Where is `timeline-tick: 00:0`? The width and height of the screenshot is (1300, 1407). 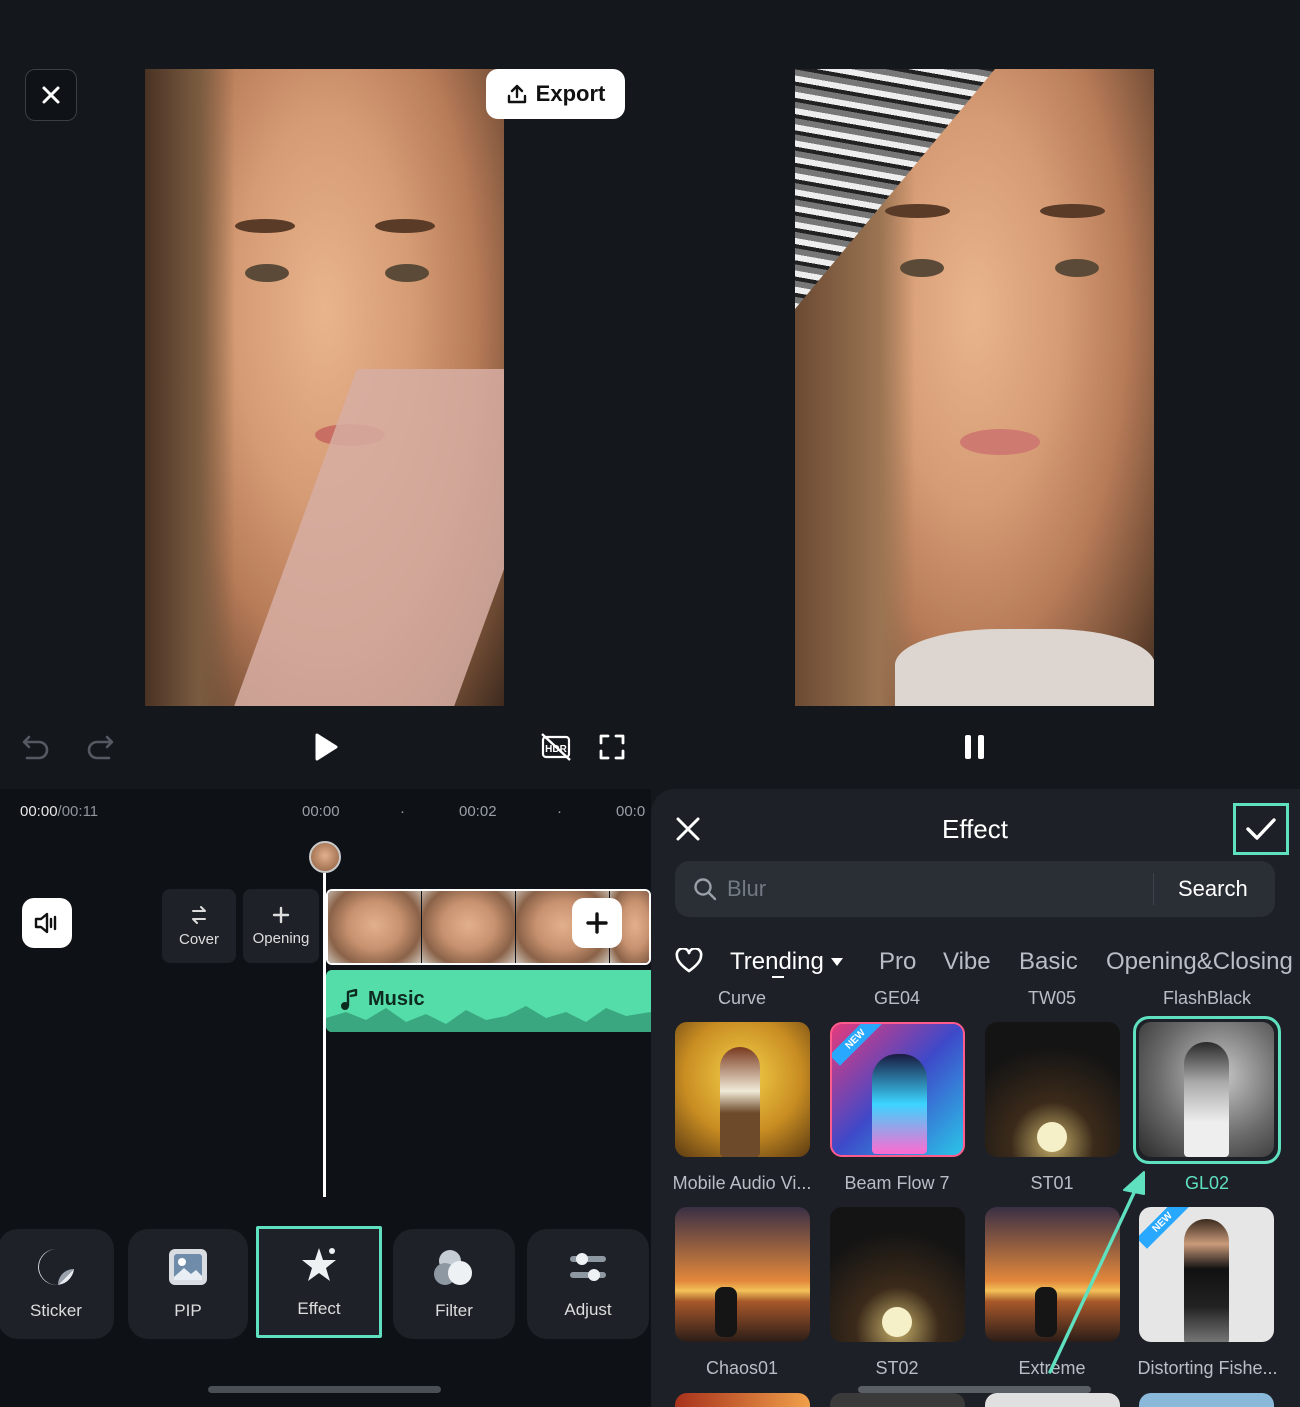 timeline-tick: 00:0 is located at coordinates (631, 811).